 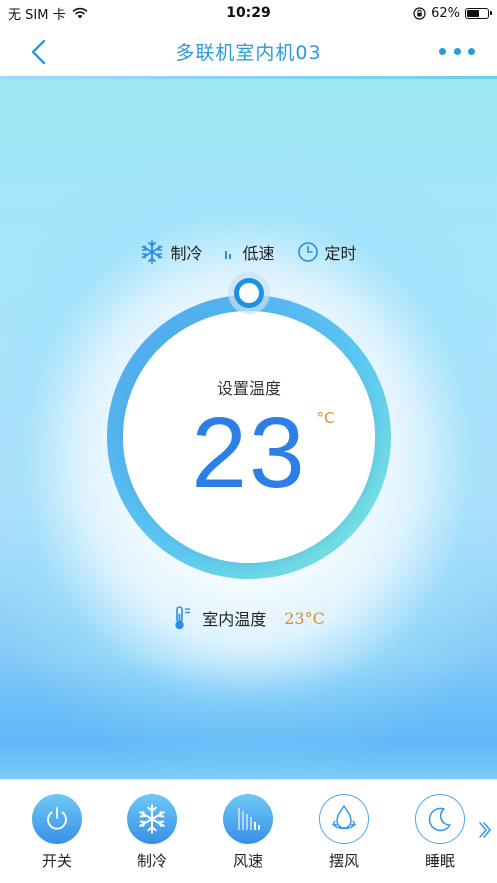 I want to click on indoor-temperature-value: 23°C, so click(x=304, y=618).